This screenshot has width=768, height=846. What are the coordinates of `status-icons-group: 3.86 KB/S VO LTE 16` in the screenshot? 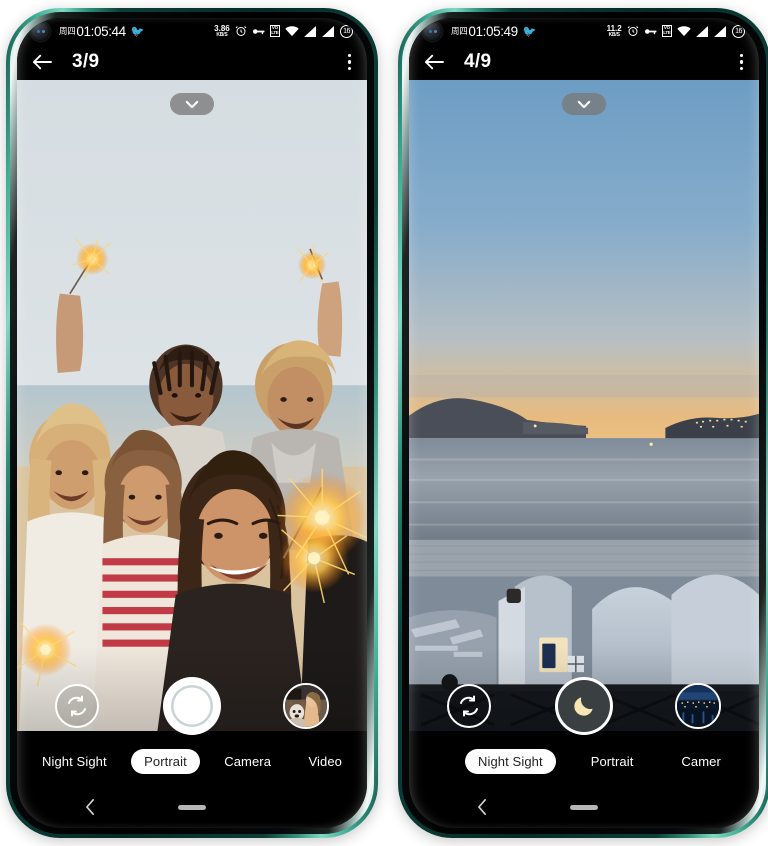 It's located at (283, 31).